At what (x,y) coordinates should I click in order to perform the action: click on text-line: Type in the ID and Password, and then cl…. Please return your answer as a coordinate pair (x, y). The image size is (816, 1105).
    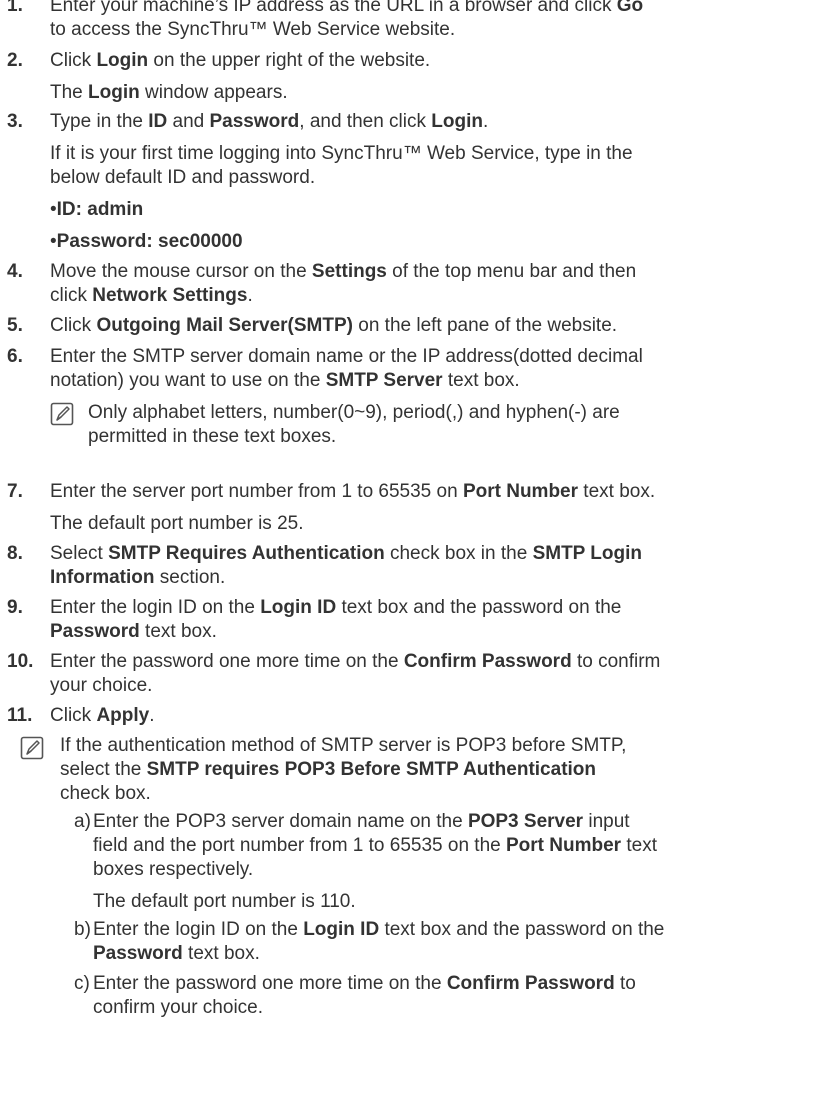
    Looking at the image, I should click on (430, 122).